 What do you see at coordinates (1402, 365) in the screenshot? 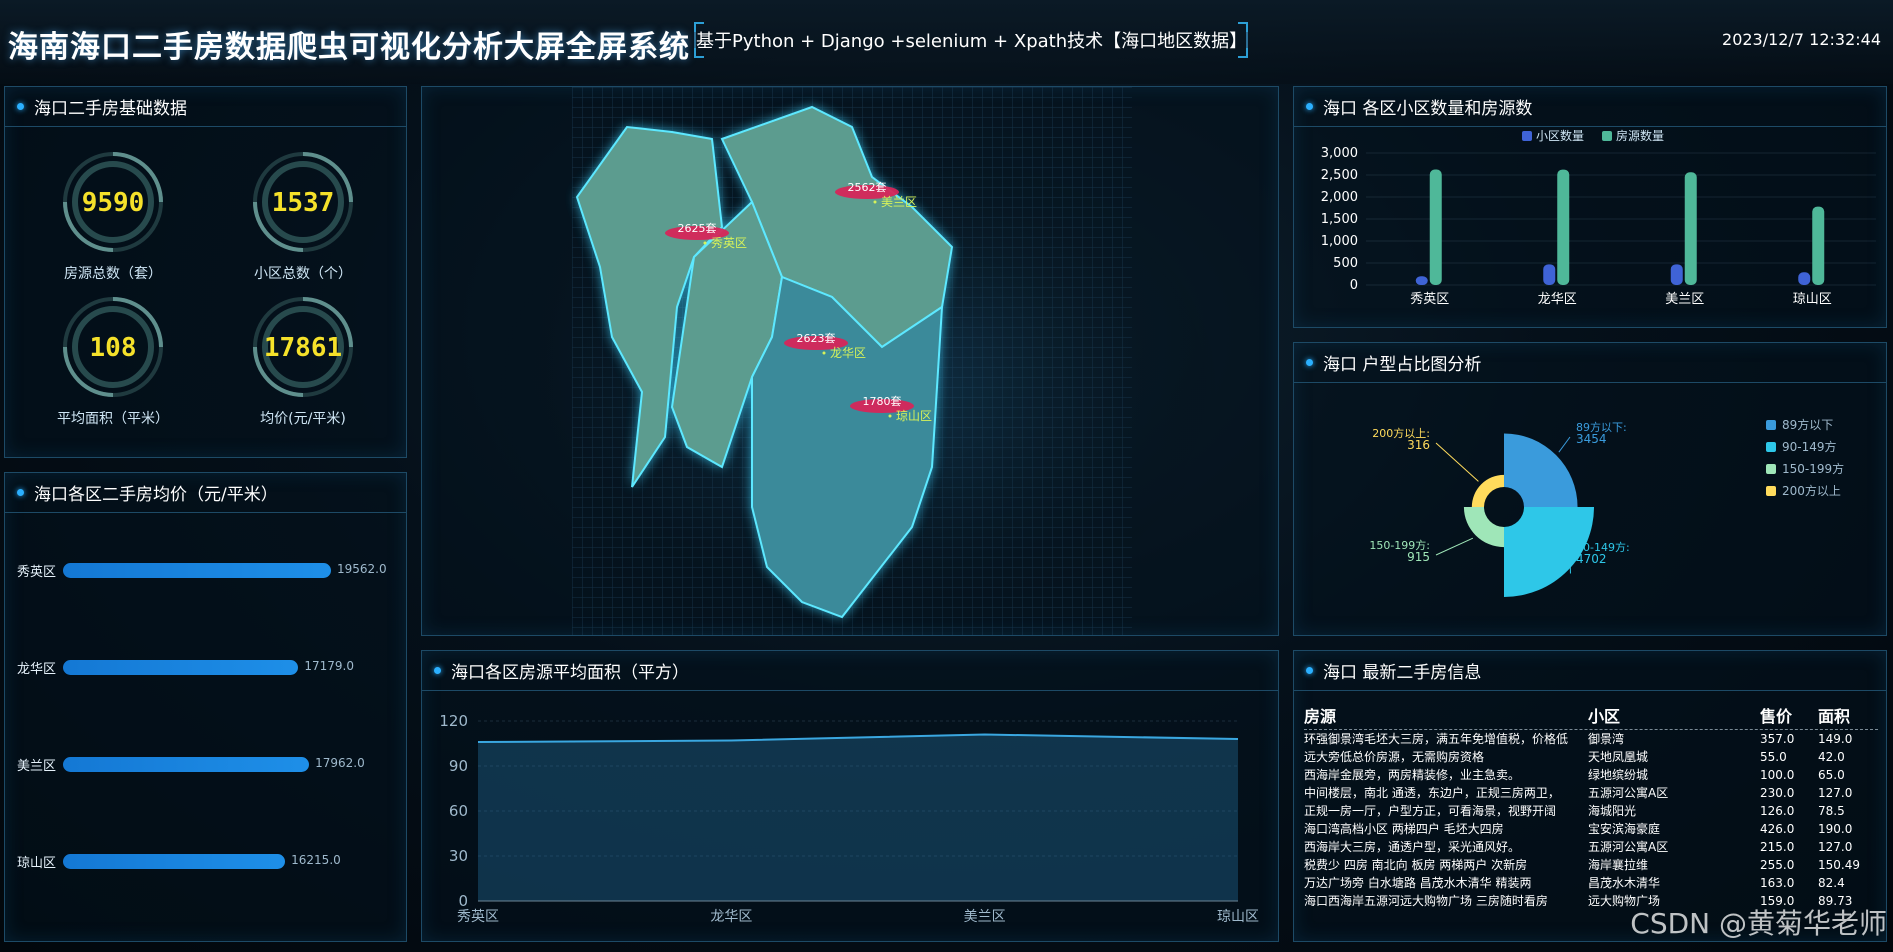
I see `panel-title: 海口 户型占比图分析` at bounding box center [1402, 365].